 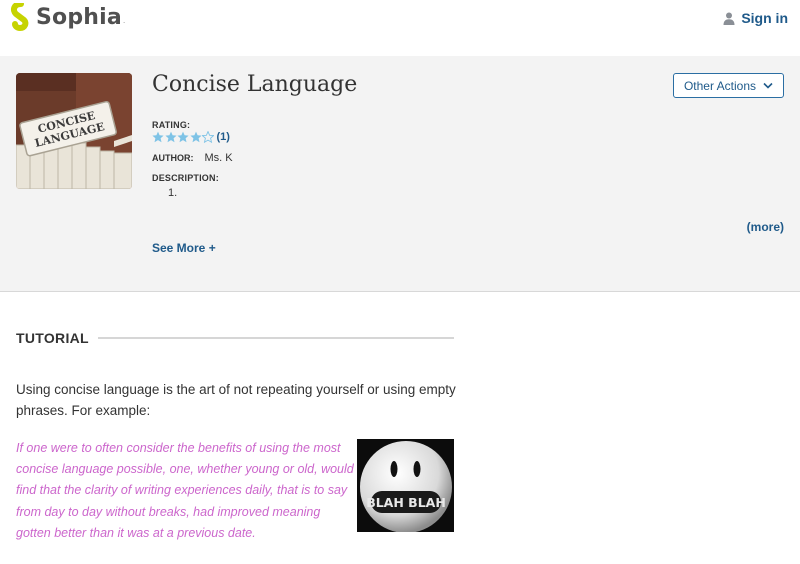 What do you see at coordinates (74, 131) in the screenshot?
I see `tutorial-thumbnail: CONCISE LANGUAGE` at bounding box center [74, 131].